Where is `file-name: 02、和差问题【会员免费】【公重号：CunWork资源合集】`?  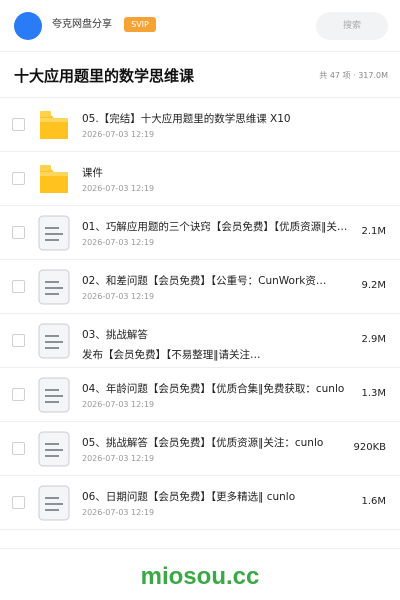 file-name: 02、和差问题【会员免费】【公重号：CunWork资源合集】 is located at coordinates (207, 281).